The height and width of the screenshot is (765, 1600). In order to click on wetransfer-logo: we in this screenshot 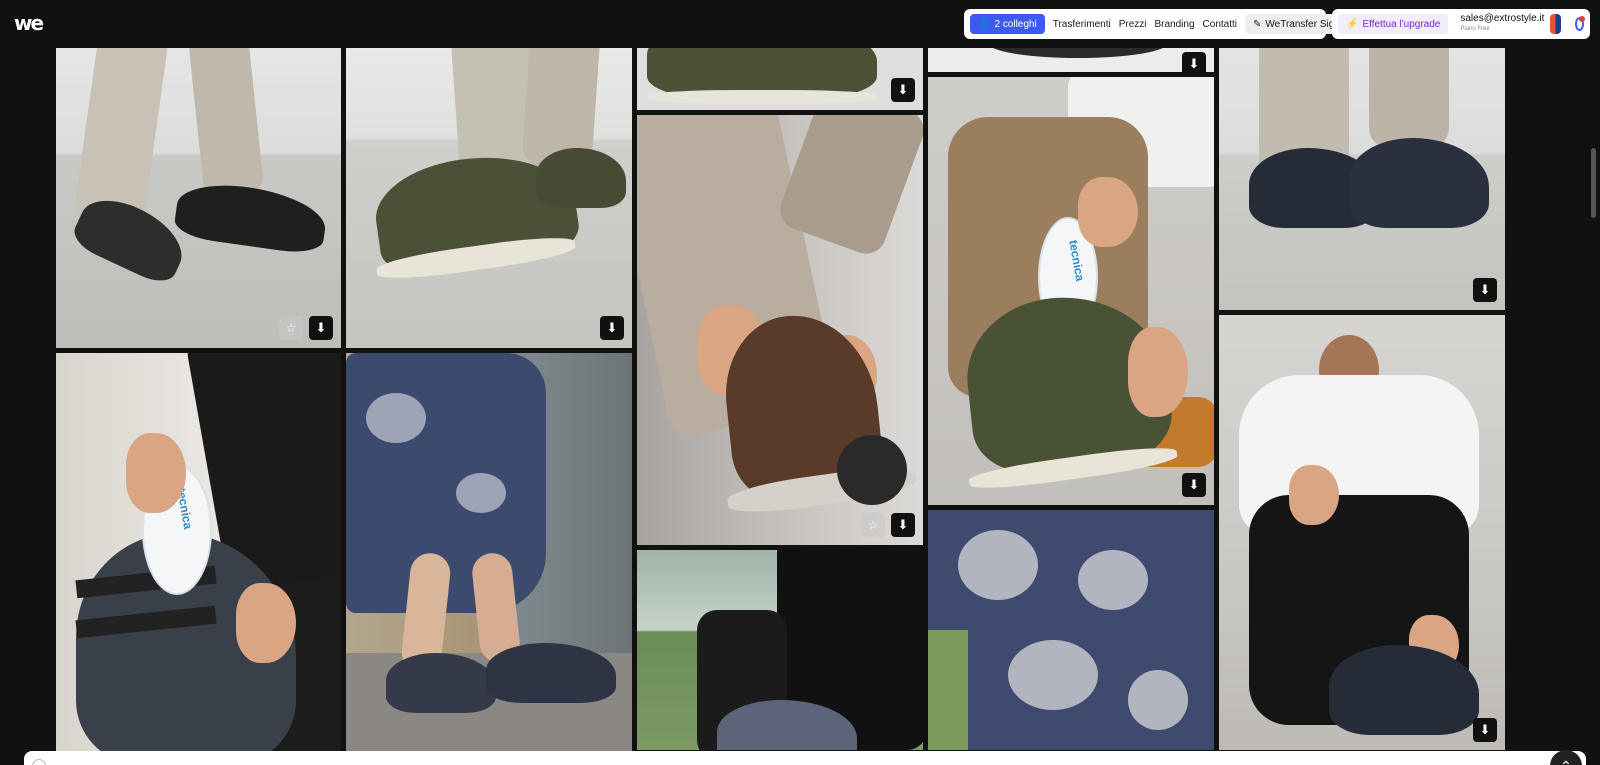, I will do `click(29, 23)`.